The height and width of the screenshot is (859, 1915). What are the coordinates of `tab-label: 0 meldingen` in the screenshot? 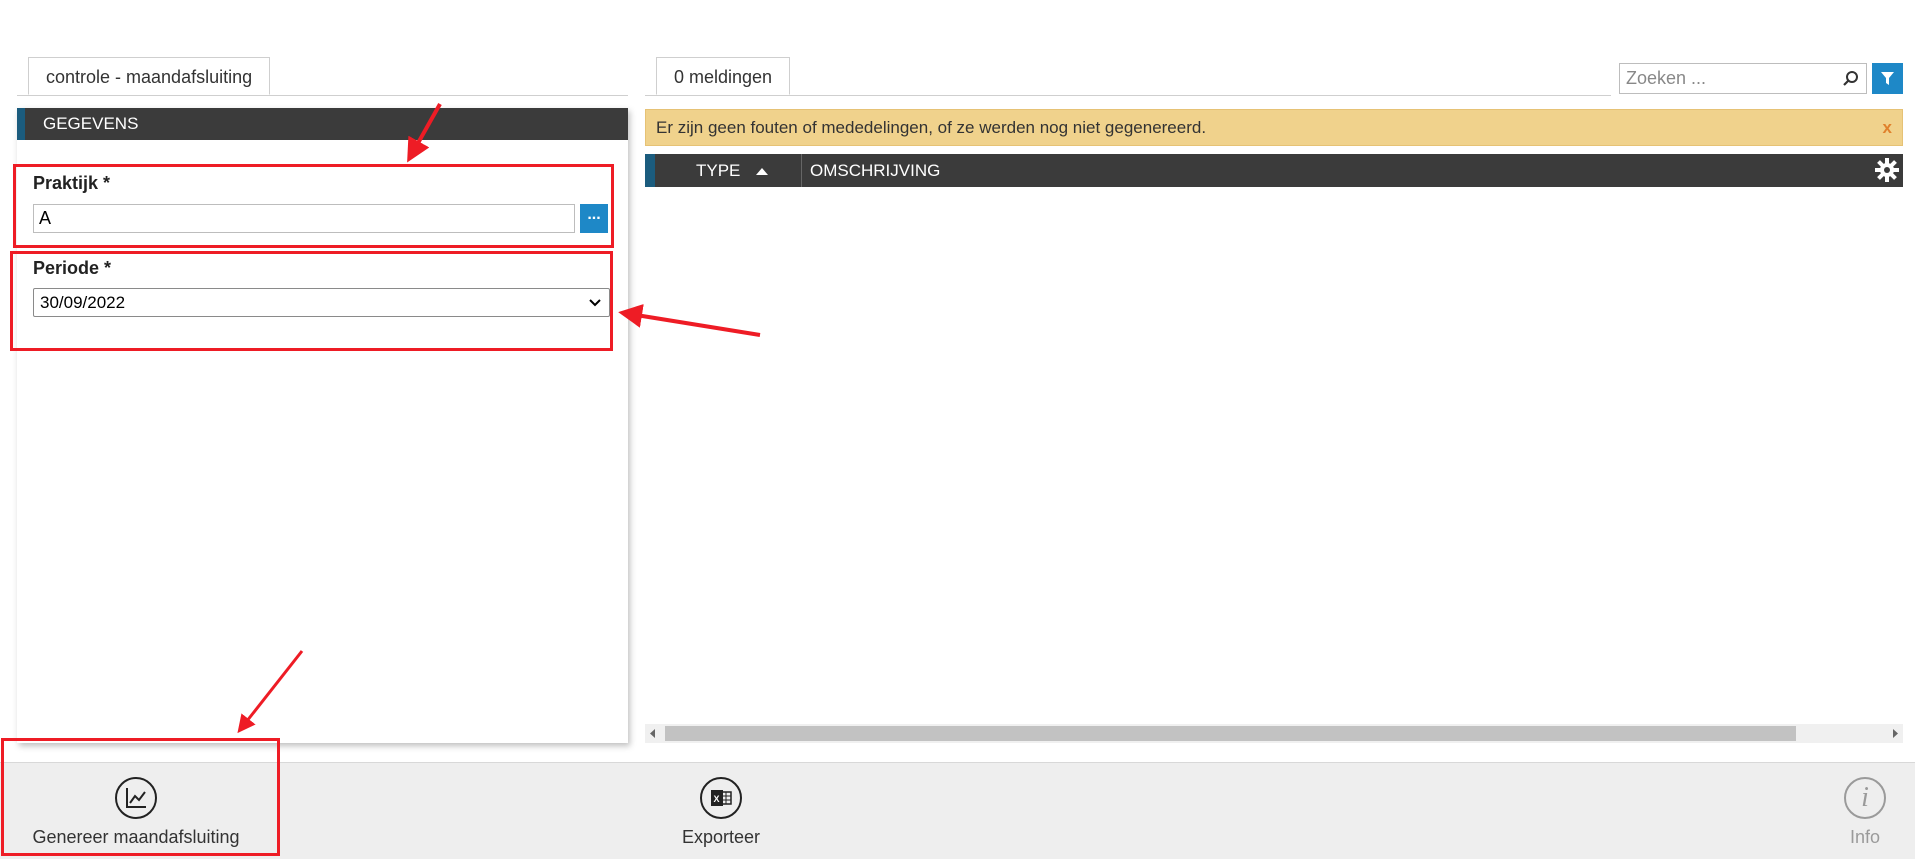 It's located at (723, 77).